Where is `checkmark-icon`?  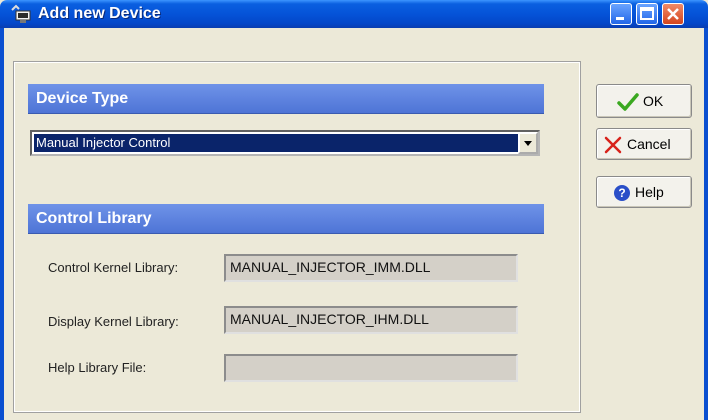
checkmark-icon is located at coordinates (628, 103).